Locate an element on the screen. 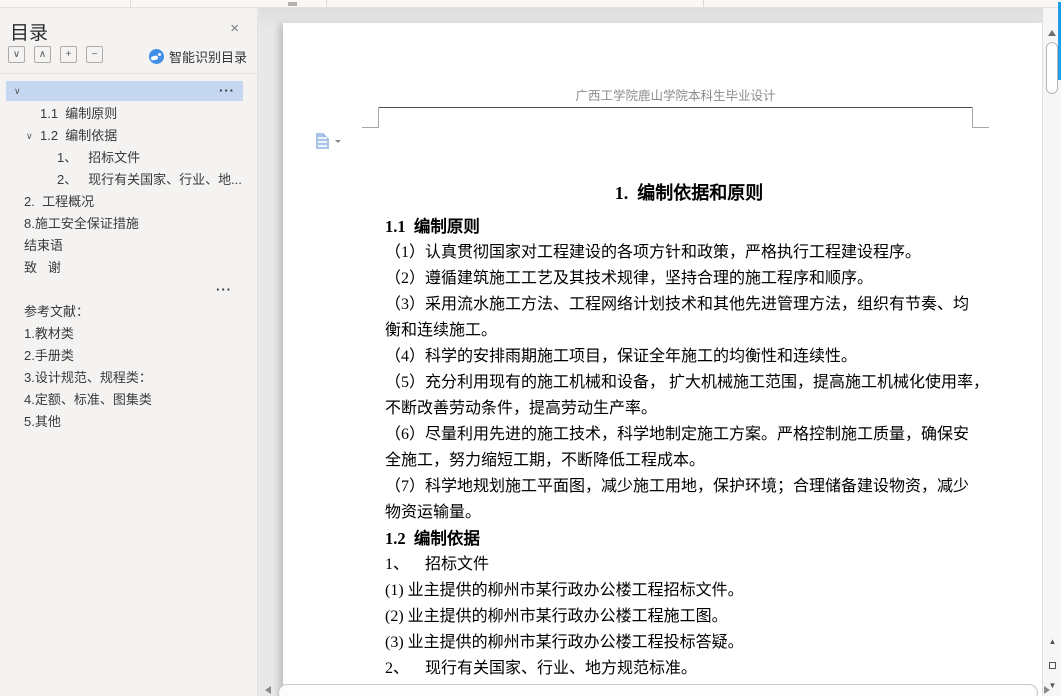 This screenshot has height=696, width=1061. toc-item: 2.手册类 is located at coordinates (129, 356).